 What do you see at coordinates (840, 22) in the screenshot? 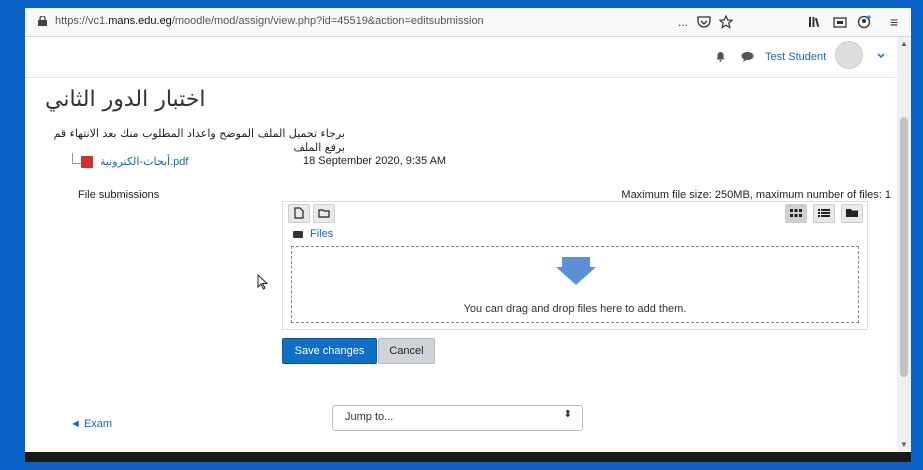
I see `tabs-icon` at bounding box center [840, 22].